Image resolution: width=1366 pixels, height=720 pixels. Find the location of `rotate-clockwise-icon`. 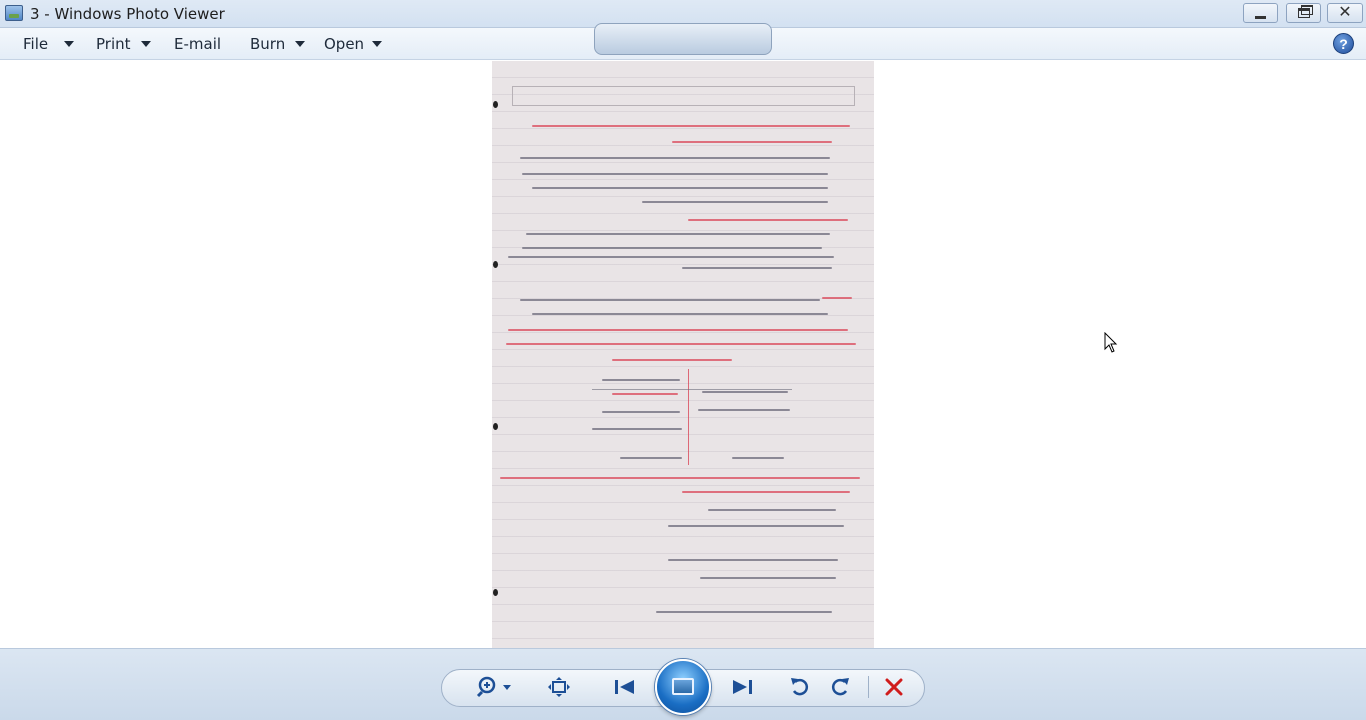

rotate-clockwise-icon is located at coordinates (840, 687).